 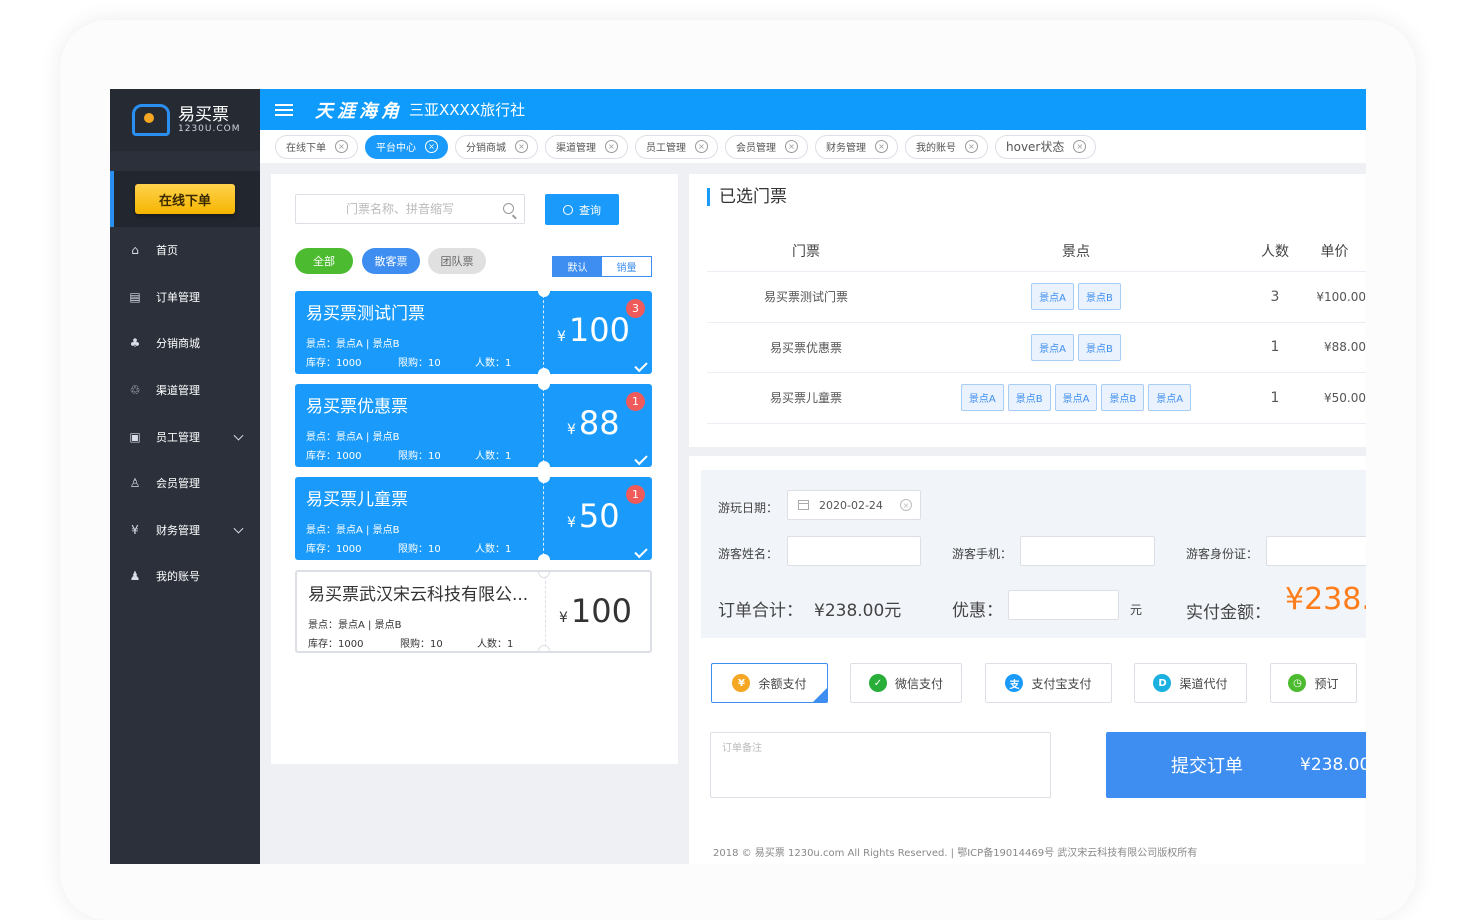 What do you see at coordinates (1275, 251) in the screenshot?
I see `header-count: 人数` at bounding box center [1275, 251].